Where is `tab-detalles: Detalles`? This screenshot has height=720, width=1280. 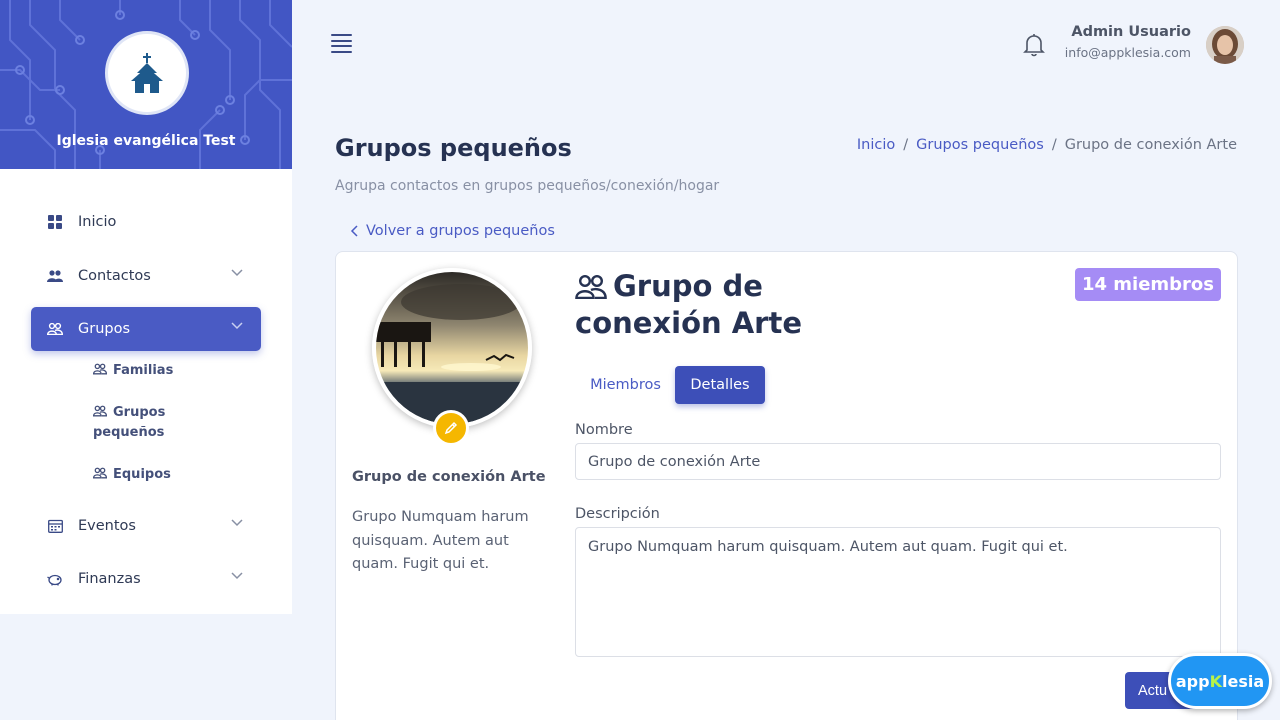
tab-detalles: Detalles is located at coordinates (720, 385).